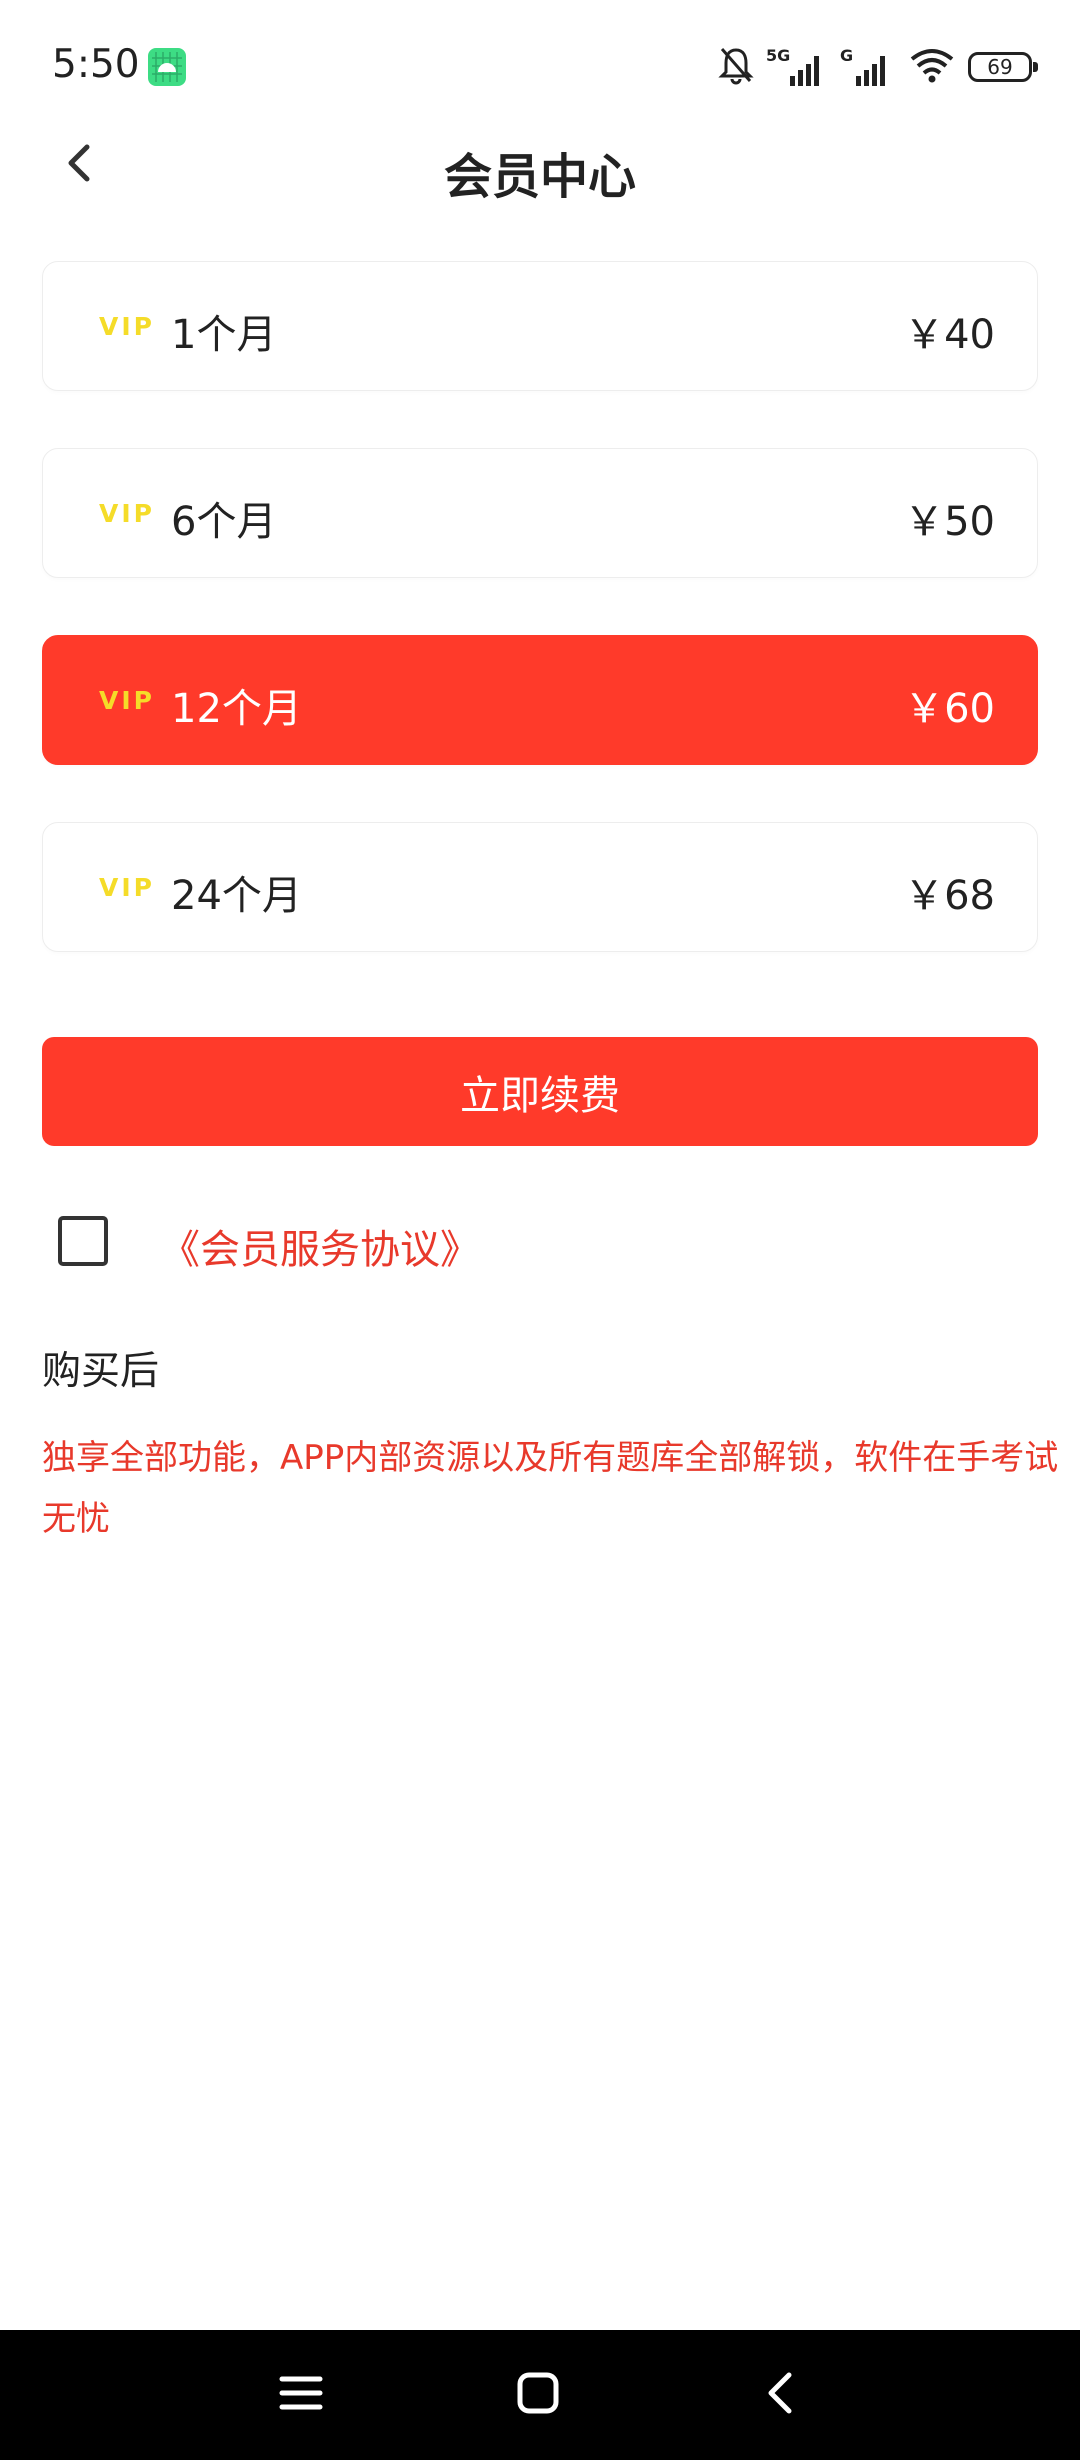 The height and width of the screenshot is (2460, 1080). I want to click on signal-5g-icon: 5G, so click(797, 67).